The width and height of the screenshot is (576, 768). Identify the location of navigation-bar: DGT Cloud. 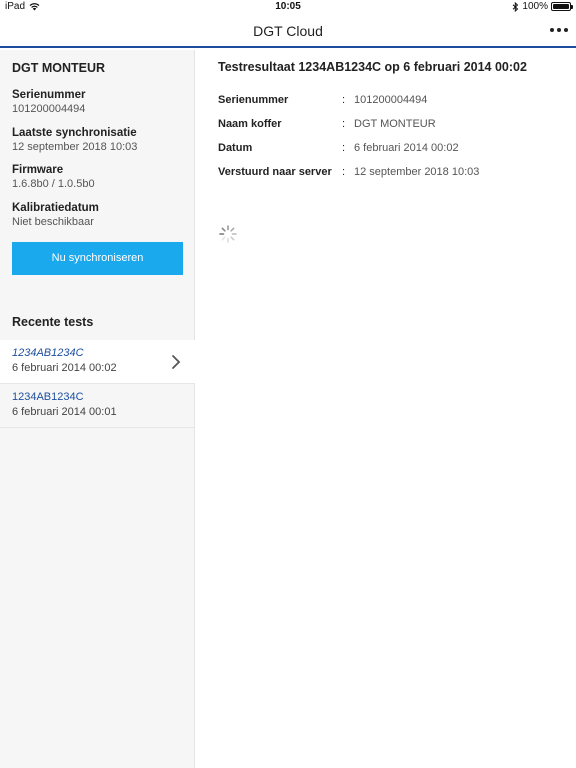
(288, 31).